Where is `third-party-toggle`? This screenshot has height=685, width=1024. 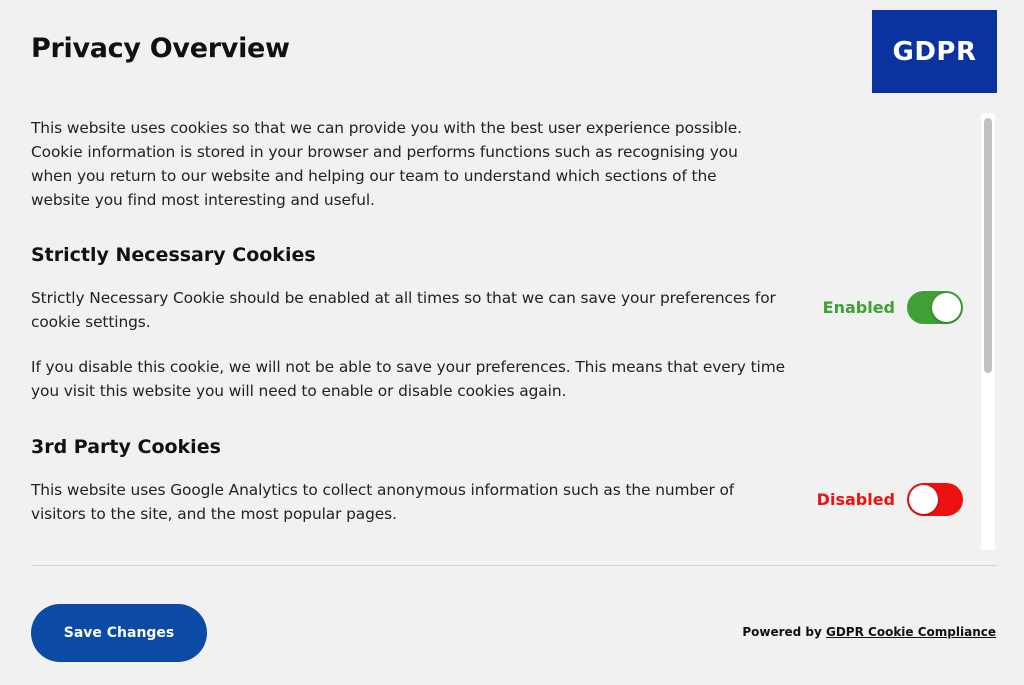
third-party-toggle is located at coordinates (935, 499).